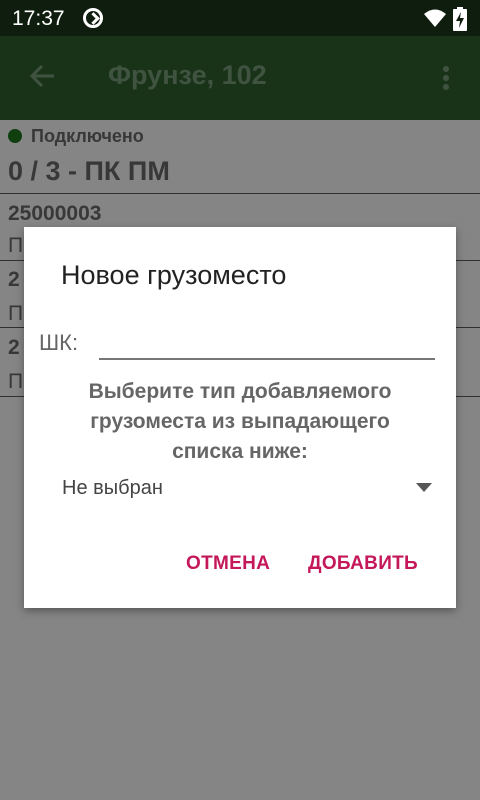 This screenshot has width=480, height=800. I want to click on add-button: ДОБАВИТЬ, so click(363, 564).